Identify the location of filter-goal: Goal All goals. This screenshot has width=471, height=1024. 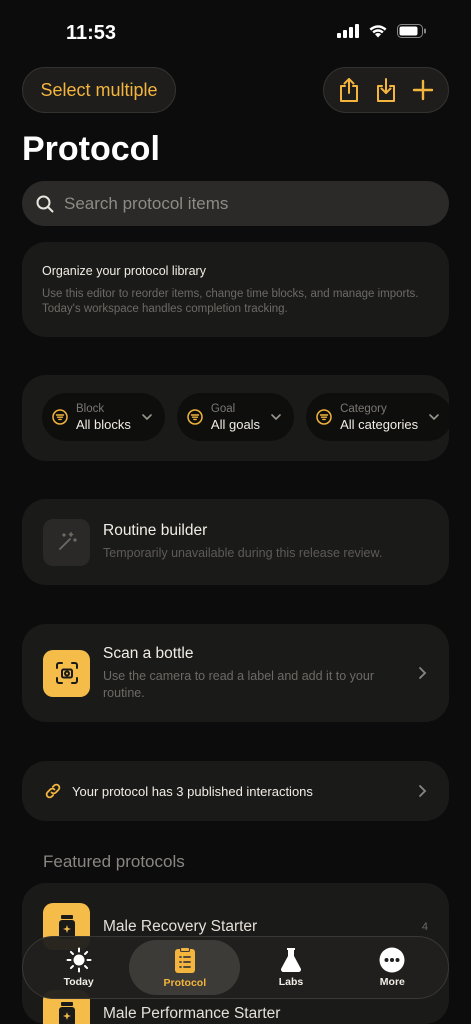
(235, 417).